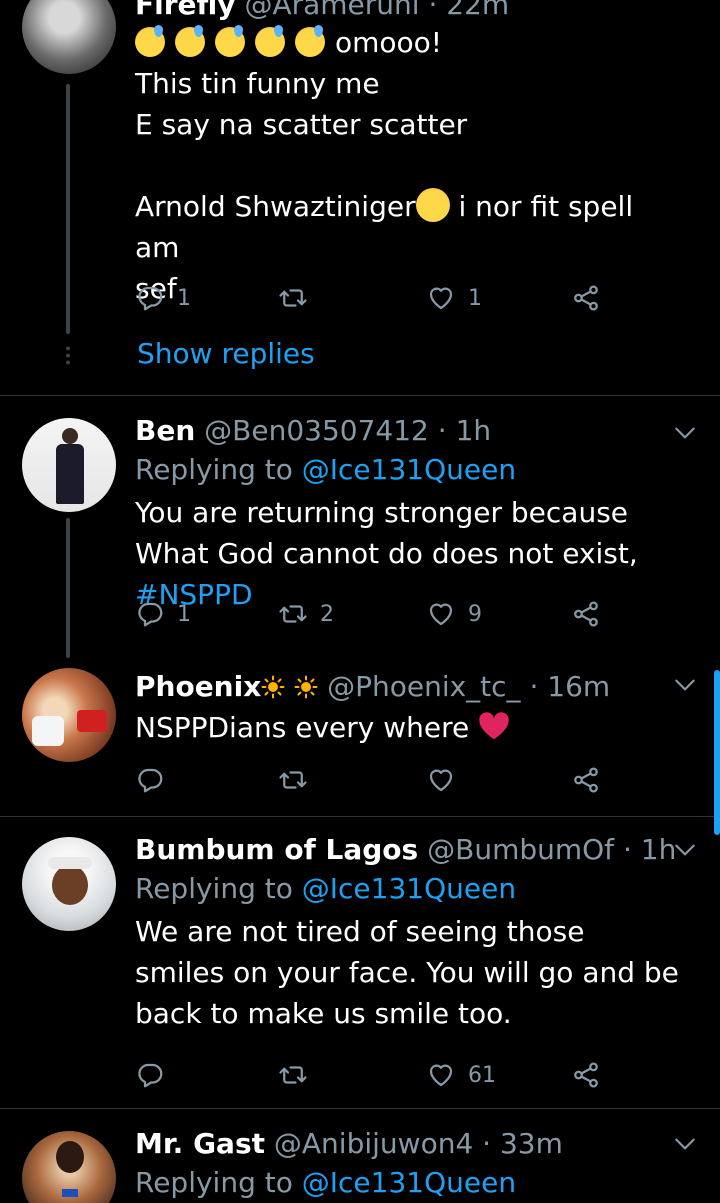 This screenshot has height=1203, width=720. Describe the element at coordinates (423, 686) in the screenshot. I see `handle: @Phoenix_tc_` at that location.